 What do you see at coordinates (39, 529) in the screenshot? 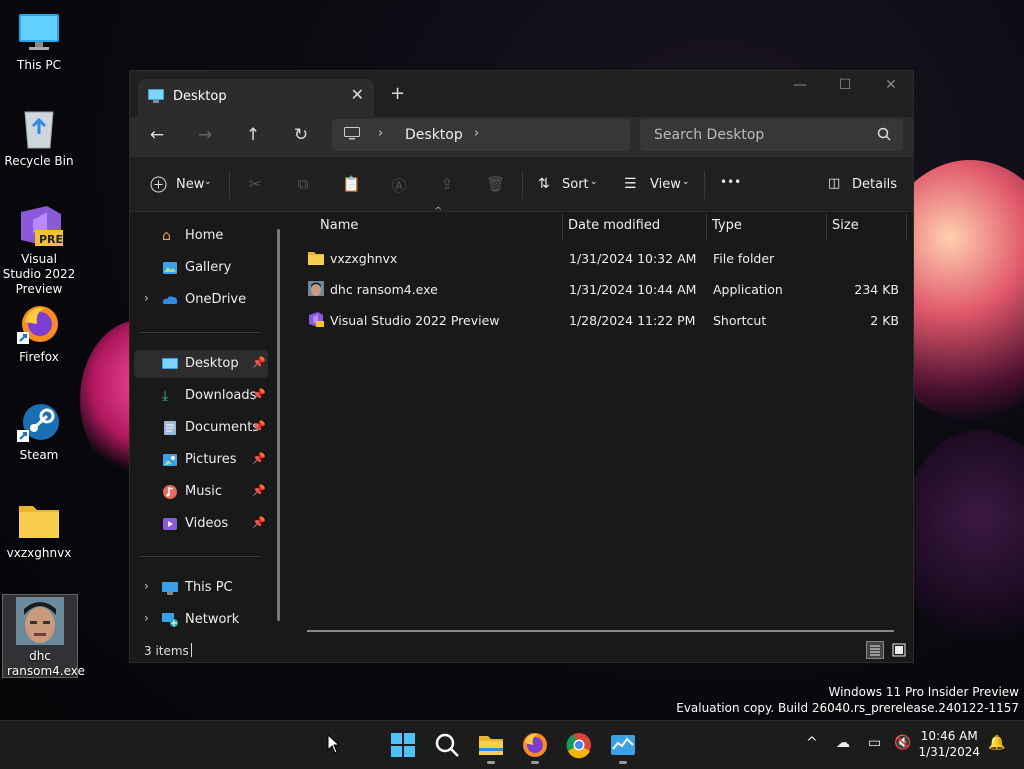
I see `desktop-icon-folder: vxzxghnvx` at bounding box center [39, 529].